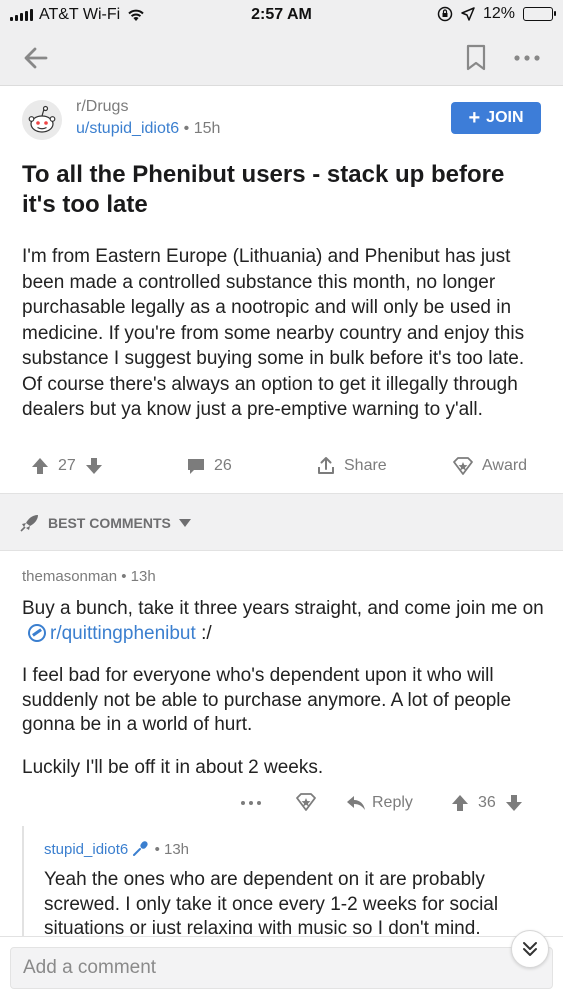 This screenshot has height=1000, width=563. I want to click on arrow-left-icon, so click(36, 58).